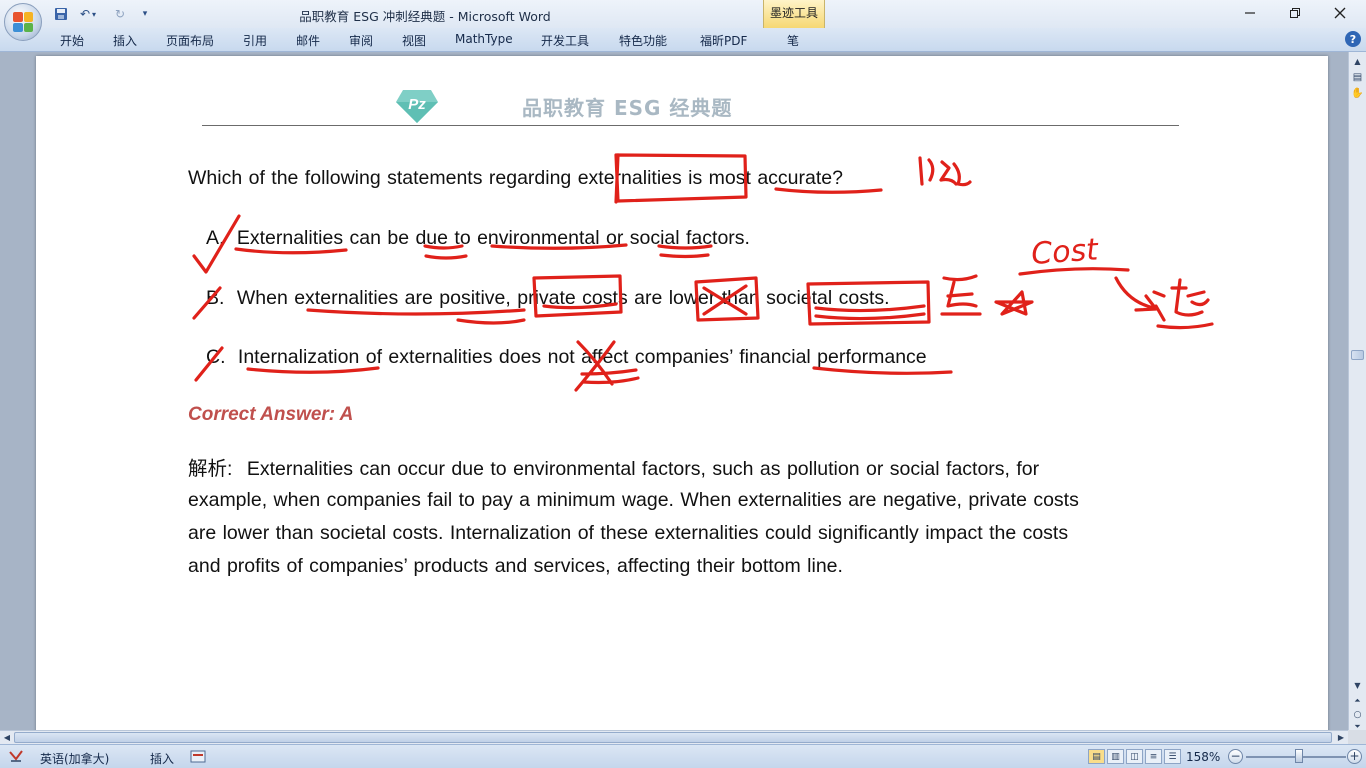  What do you see at coordinates (723, 40) in the screenshot?
I see `tab-foxit-pdf: 福昕PDF` at bounding box center [723, 40].